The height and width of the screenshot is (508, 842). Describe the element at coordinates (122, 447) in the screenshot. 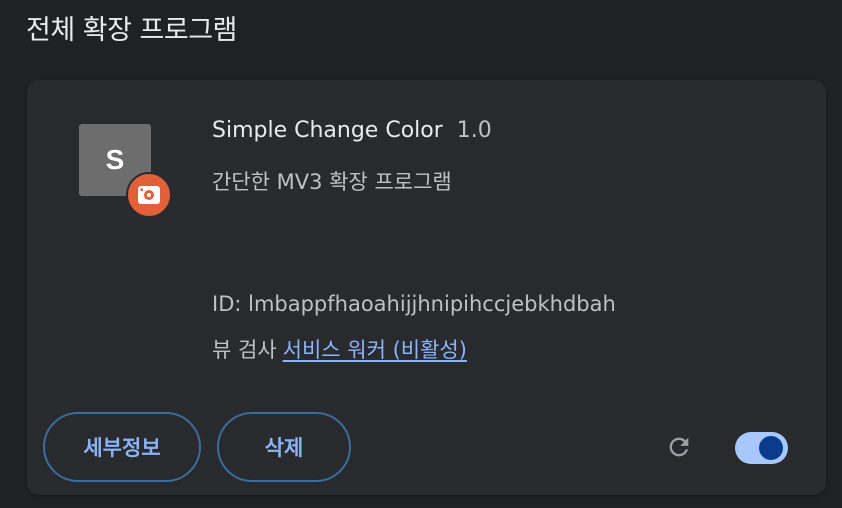

I see `details-button: 세부정보` at that location.